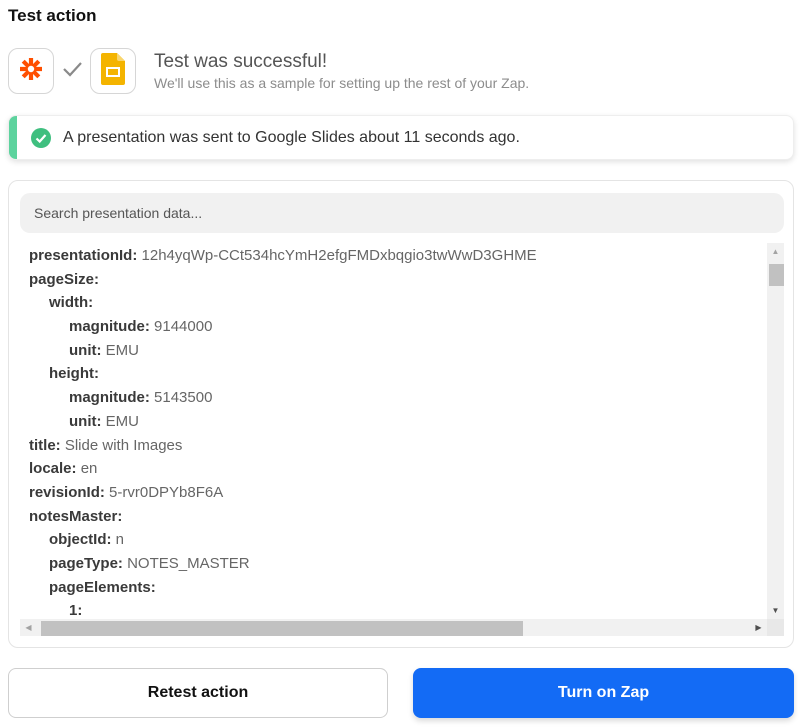  I want to click on alert-accent-bar, so click(13, 137).